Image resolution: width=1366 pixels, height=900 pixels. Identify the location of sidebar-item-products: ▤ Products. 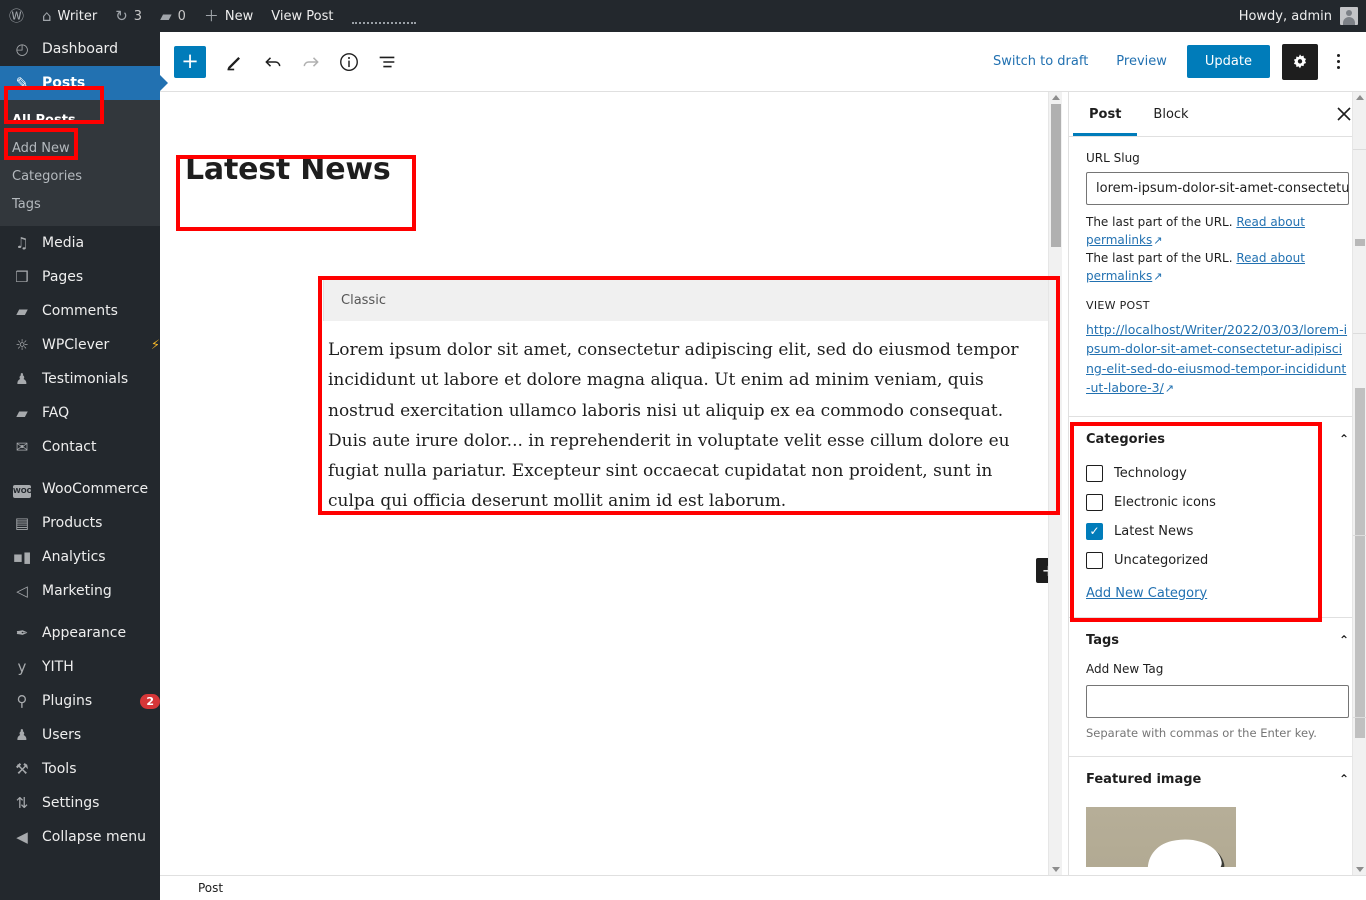
(80, 523).